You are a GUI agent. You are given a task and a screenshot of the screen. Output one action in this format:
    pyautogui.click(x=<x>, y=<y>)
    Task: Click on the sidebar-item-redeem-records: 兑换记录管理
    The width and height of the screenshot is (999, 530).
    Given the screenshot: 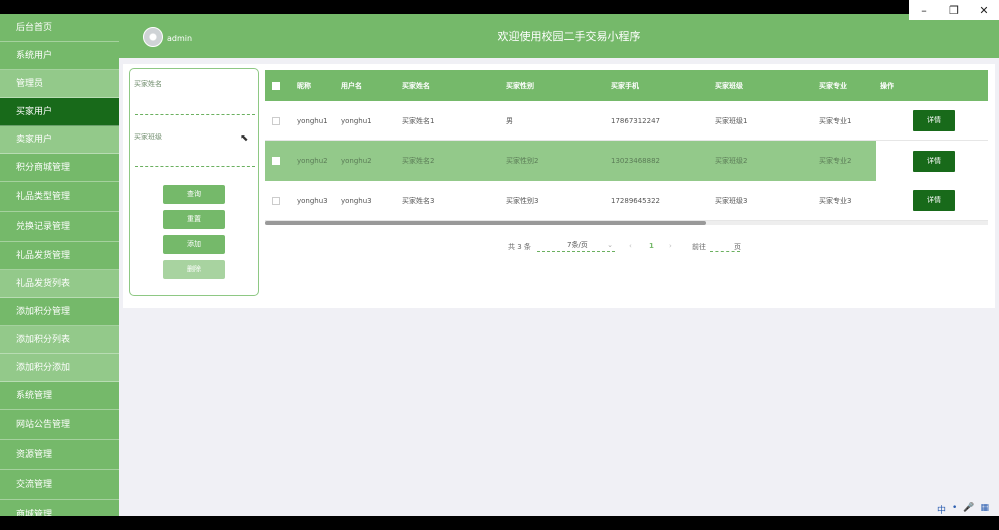 What is the action you would take?
    pyautogui.click(x=59, y=227)
    